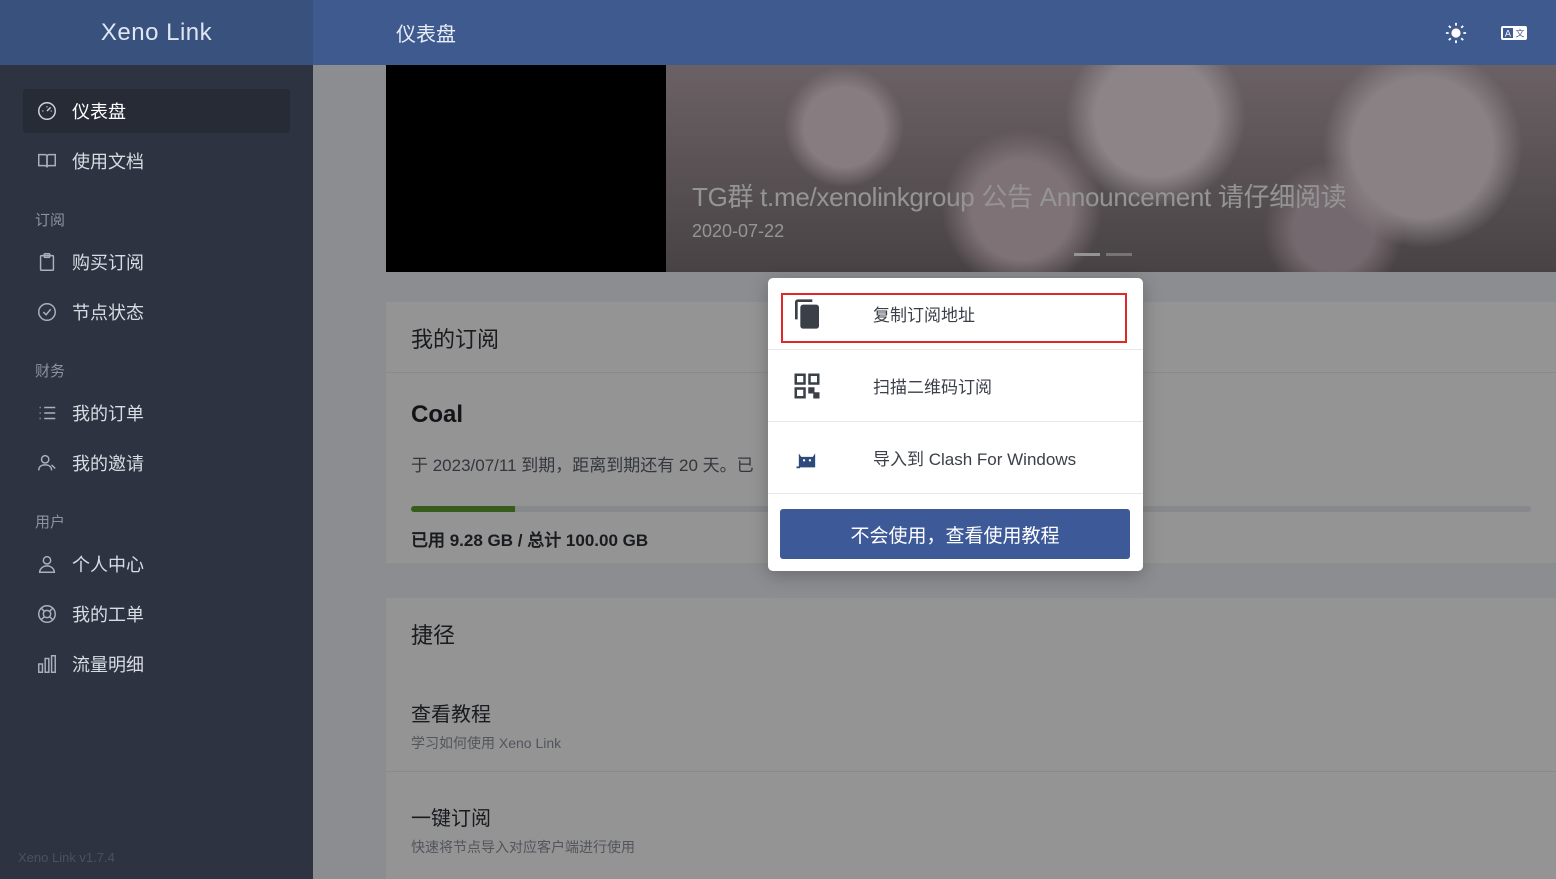  I want to click on page-title: 仪表盘, so click(426, 35).